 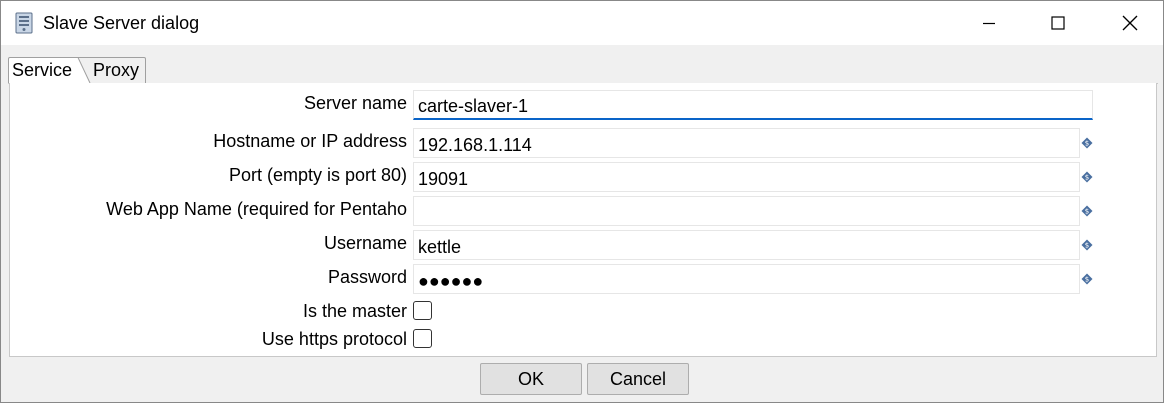 I want to click on maximize-icon, so click(x=1058, y=23).